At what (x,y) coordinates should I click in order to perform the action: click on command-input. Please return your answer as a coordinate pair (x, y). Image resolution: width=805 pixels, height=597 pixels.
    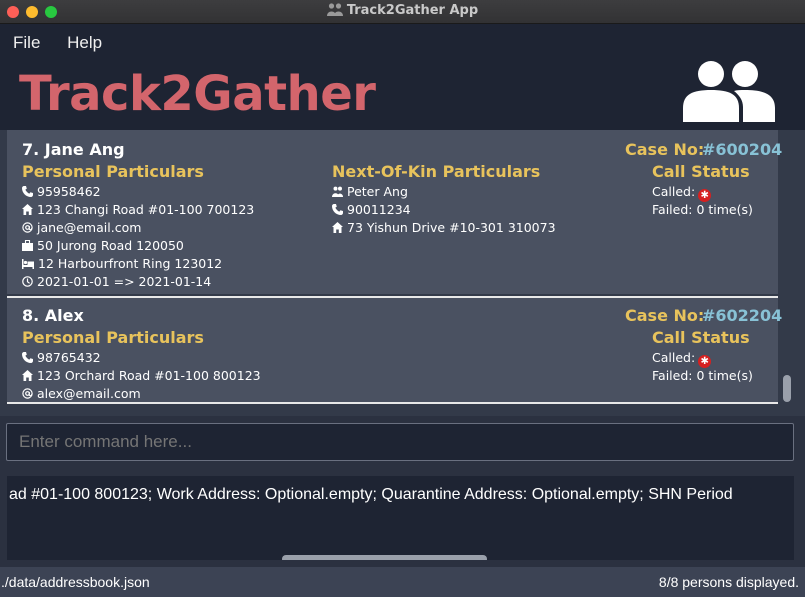
    Looking at the image, I should click on (400, 442).